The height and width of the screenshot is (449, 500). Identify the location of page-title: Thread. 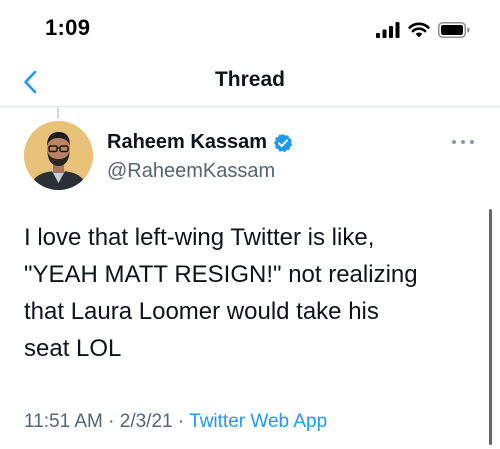
(249, 79).